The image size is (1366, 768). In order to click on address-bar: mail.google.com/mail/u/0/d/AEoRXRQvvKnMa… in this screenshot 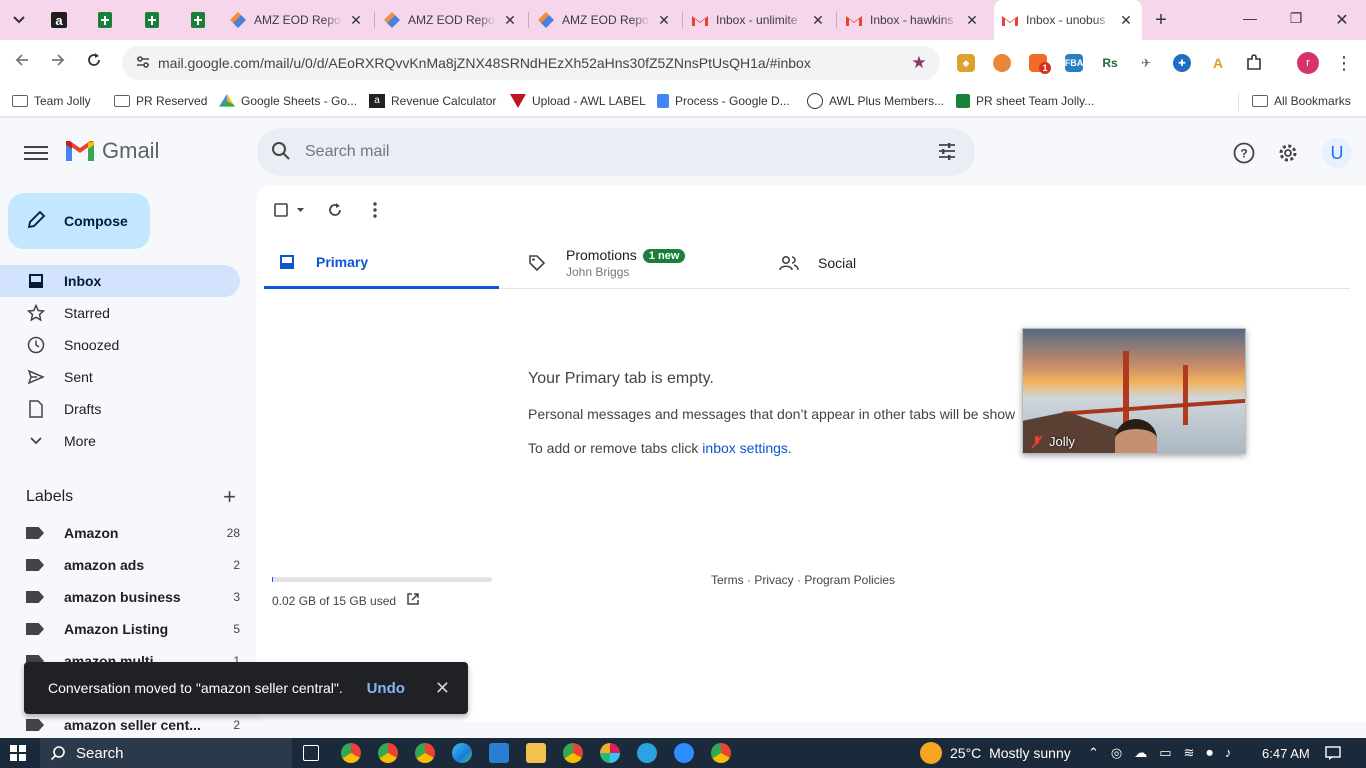, I will do `click(531, 63)`.